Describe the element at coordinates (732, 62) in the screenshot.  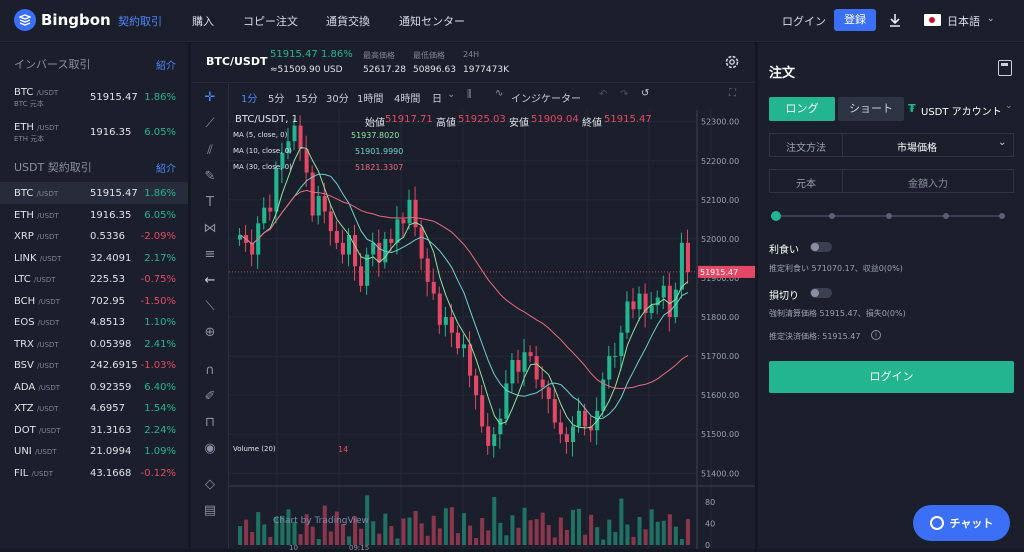
I see `gear-icon` at that location.